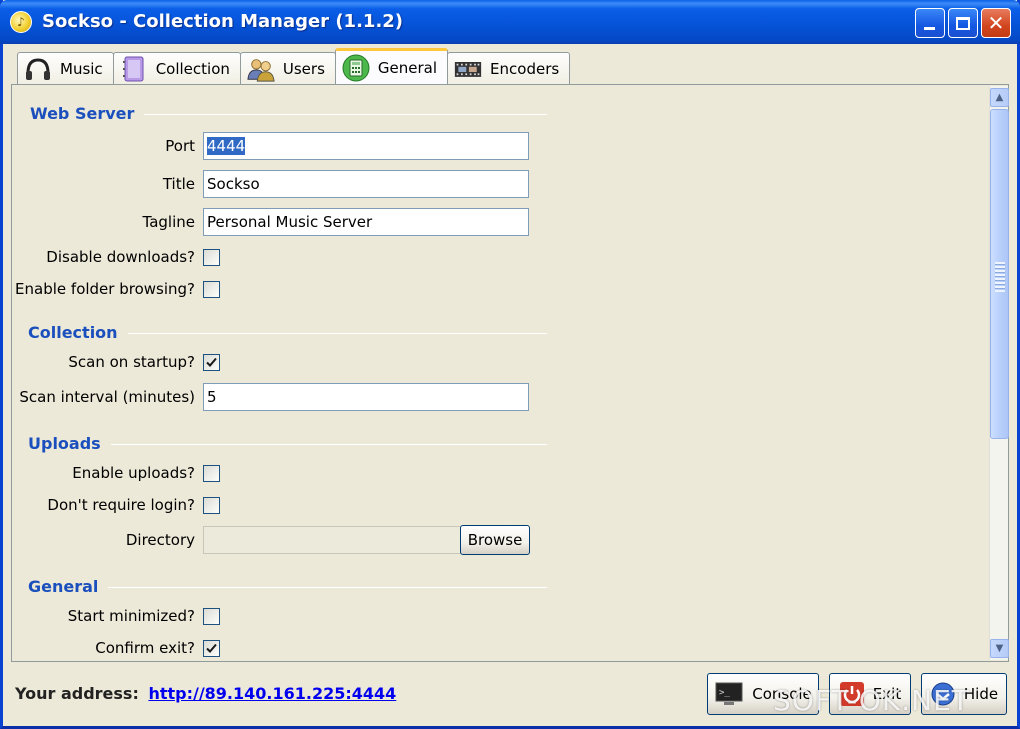 This screenshot has height=729, width=1020. I want to click on web-server-heading: Web Server, so click(87, 113).